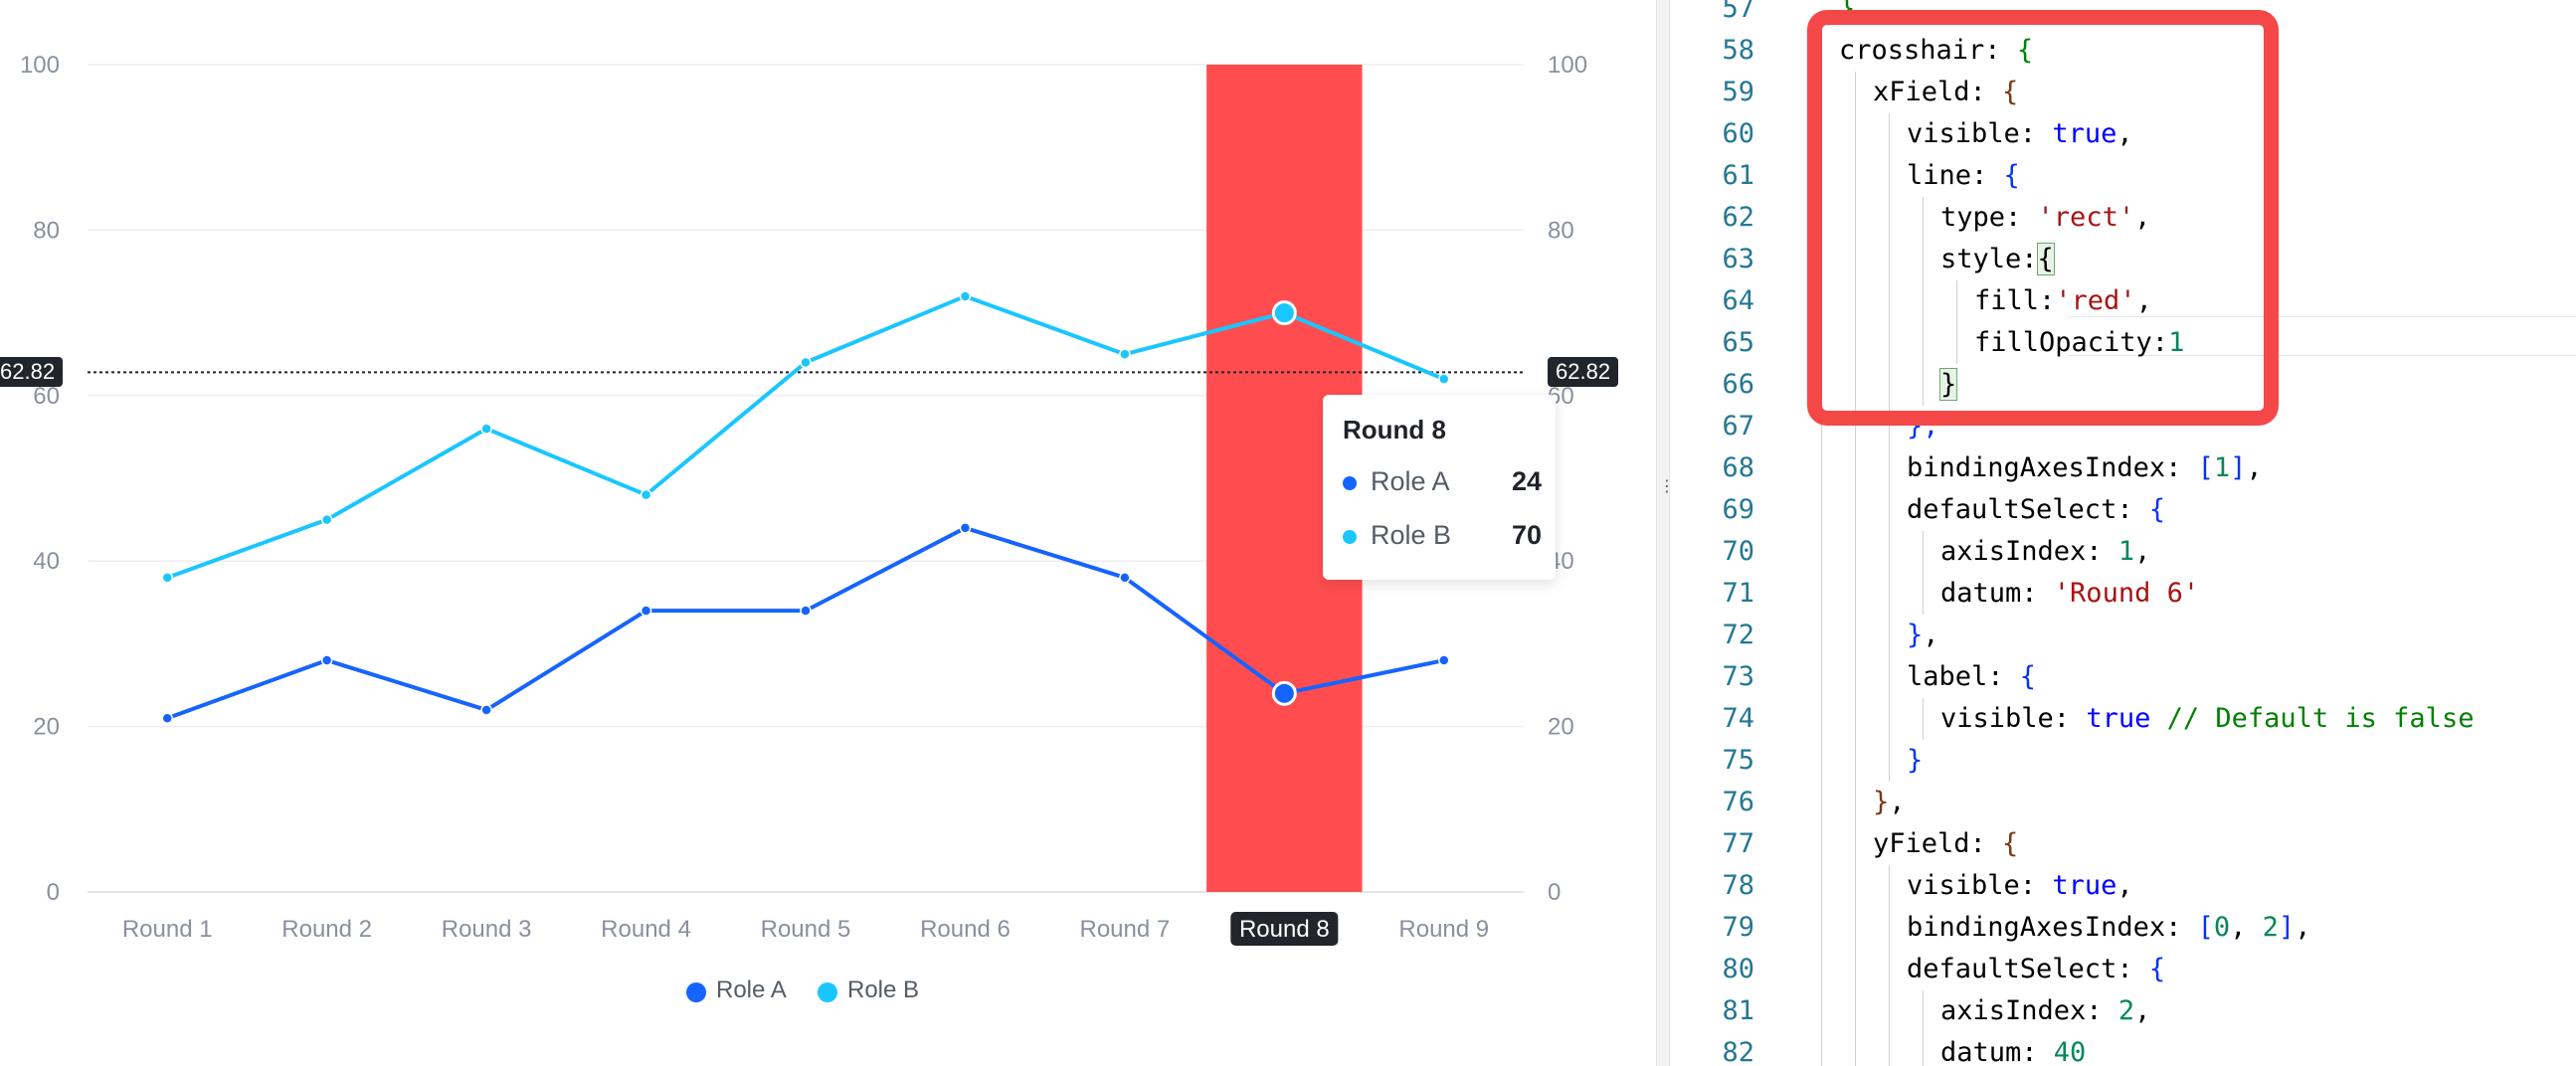  I want to click on code-token: // Default is false, so click(2312, 718).